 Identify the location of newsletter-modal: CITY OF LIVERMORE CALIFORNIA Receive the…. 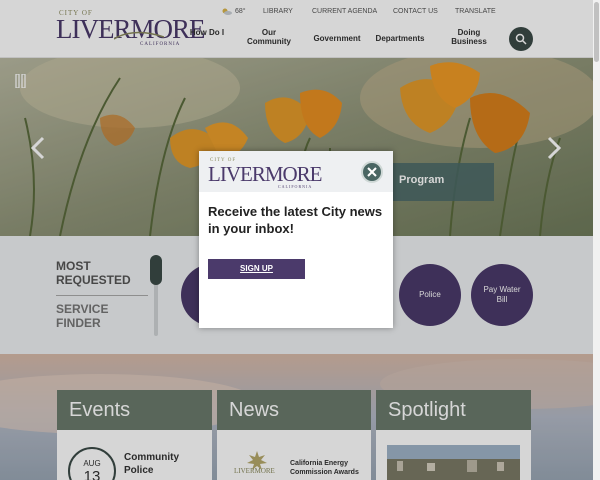
(296, 239).